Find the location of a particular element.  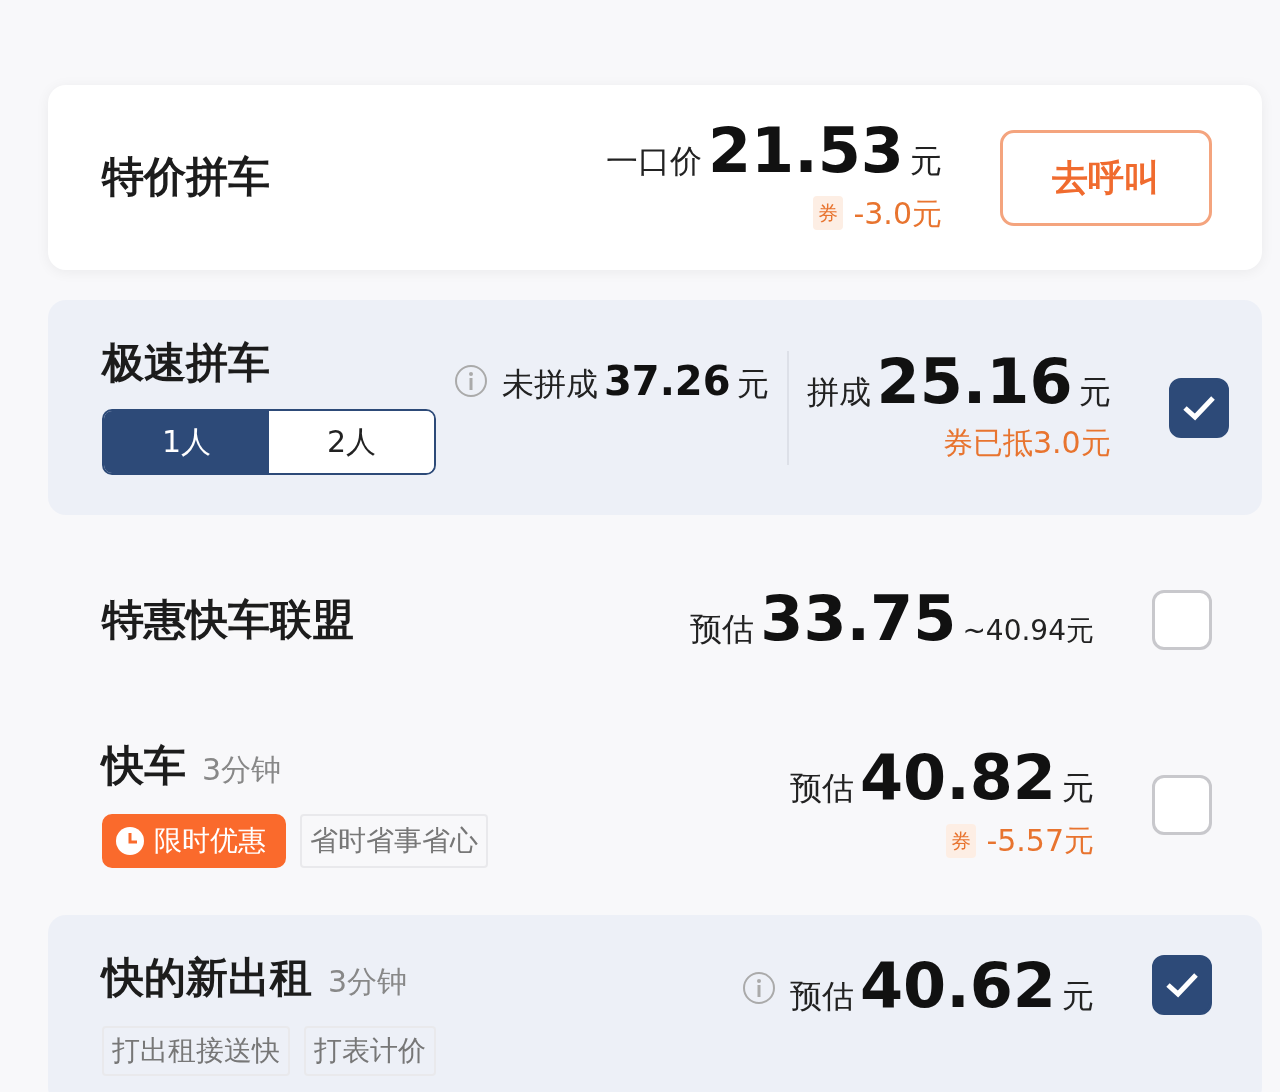

price-label: 未拼成 is located at coordinates (550, 384).